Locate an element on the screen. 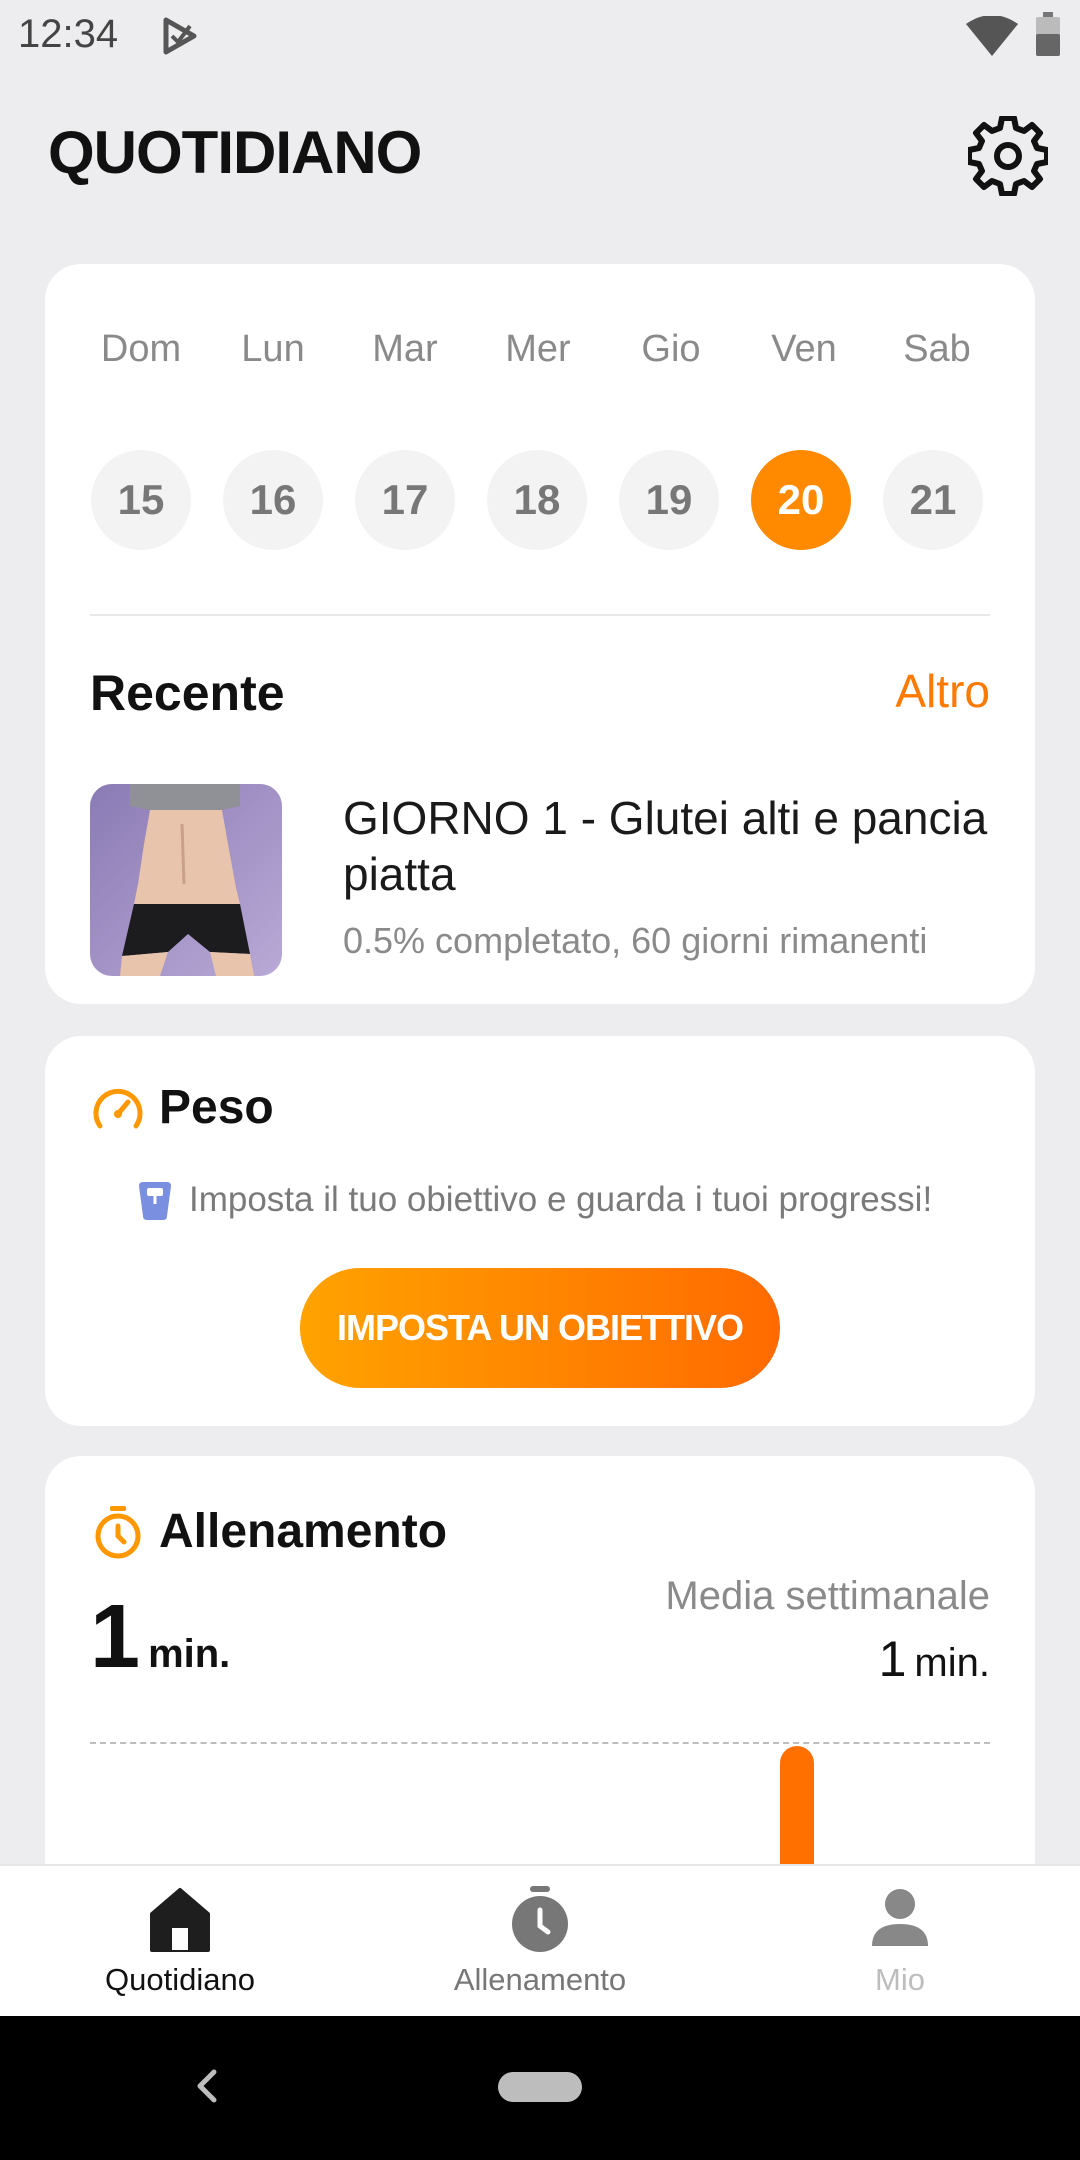  wifi-icon is located at coordinates (992, 36).